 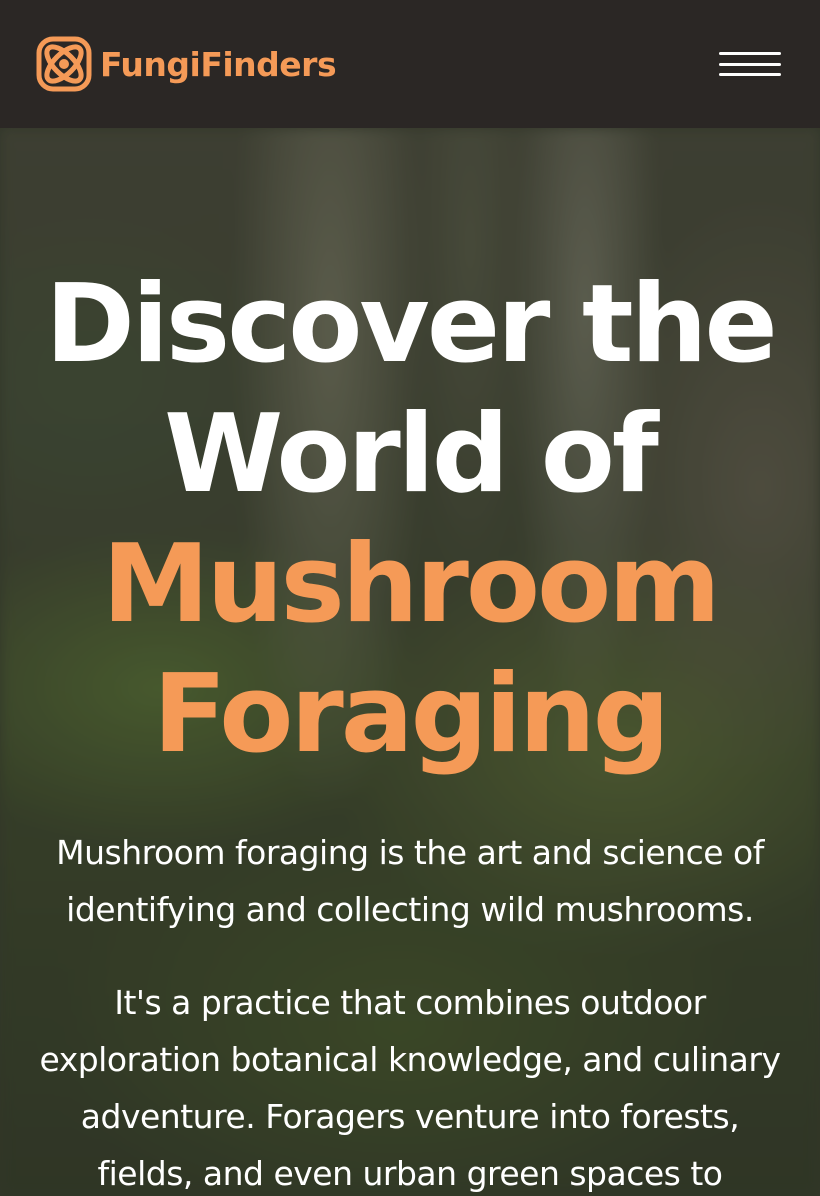 I want to click on menu-bar-top, so click(x=750, y=53).